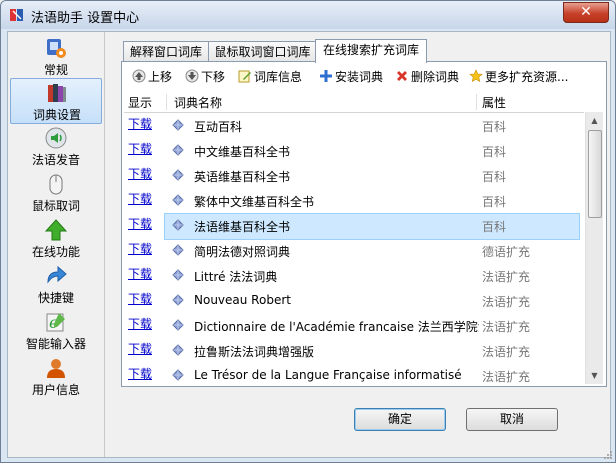  I want to click on sidebar-item-online: 在线功能, so click(56, 238).